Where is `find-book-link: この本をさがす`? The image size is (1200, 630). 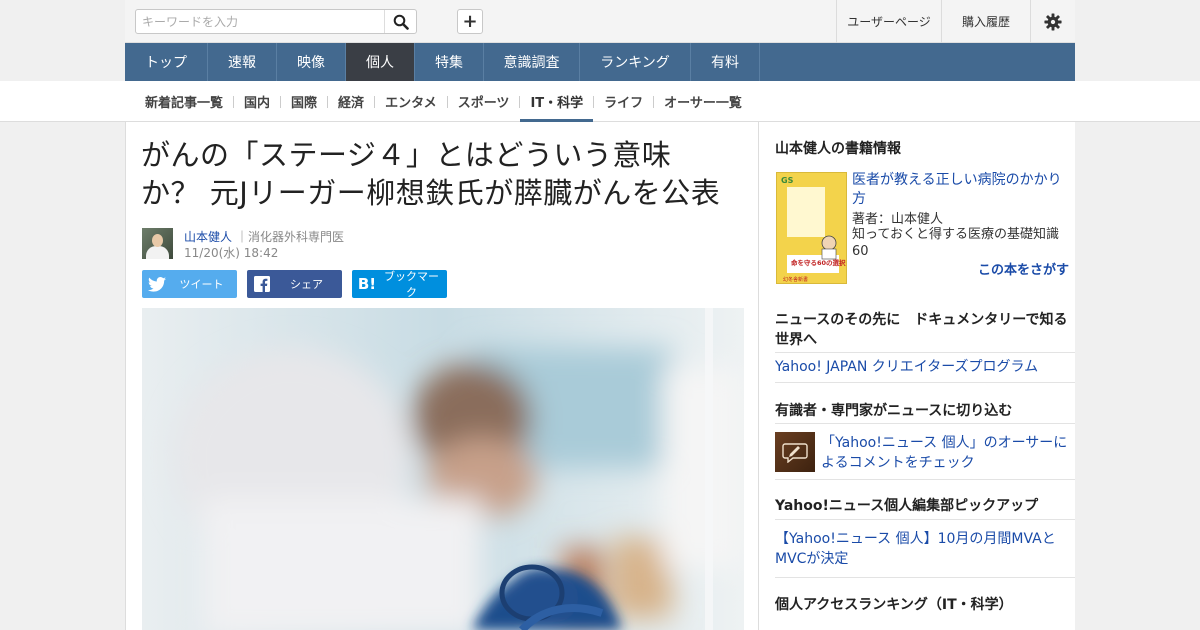 find-book-link: この本をさがす is located at coordinates (1023, 268).